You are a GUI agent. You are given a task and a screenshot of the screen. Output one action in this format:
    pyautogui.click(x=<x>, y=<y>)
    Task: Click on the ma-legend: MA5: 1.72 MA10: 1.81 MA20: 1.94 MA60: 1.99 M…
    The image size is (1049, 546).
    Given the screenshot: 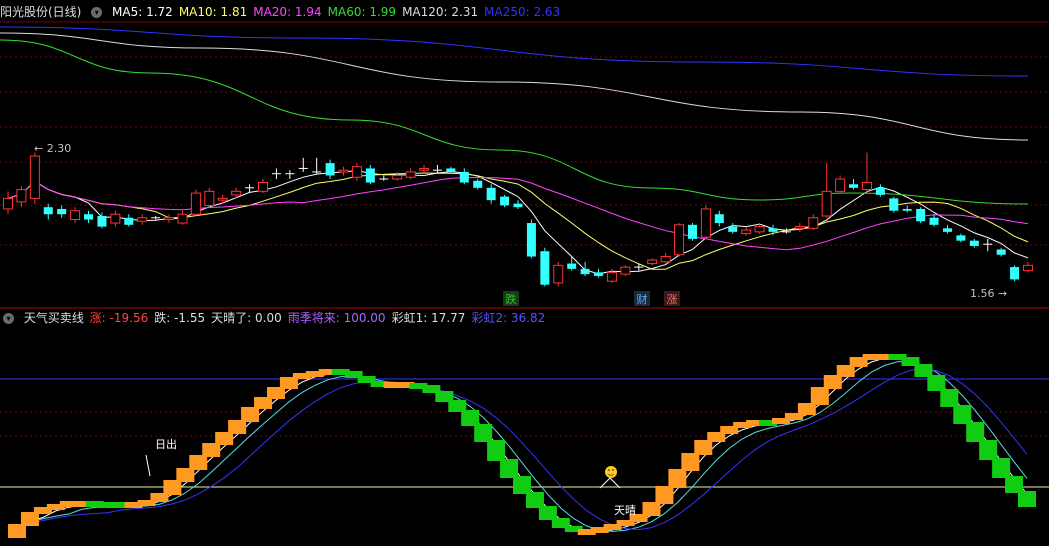 What is the action you would take?
    pyautogui.click(x=339, y=12)
    